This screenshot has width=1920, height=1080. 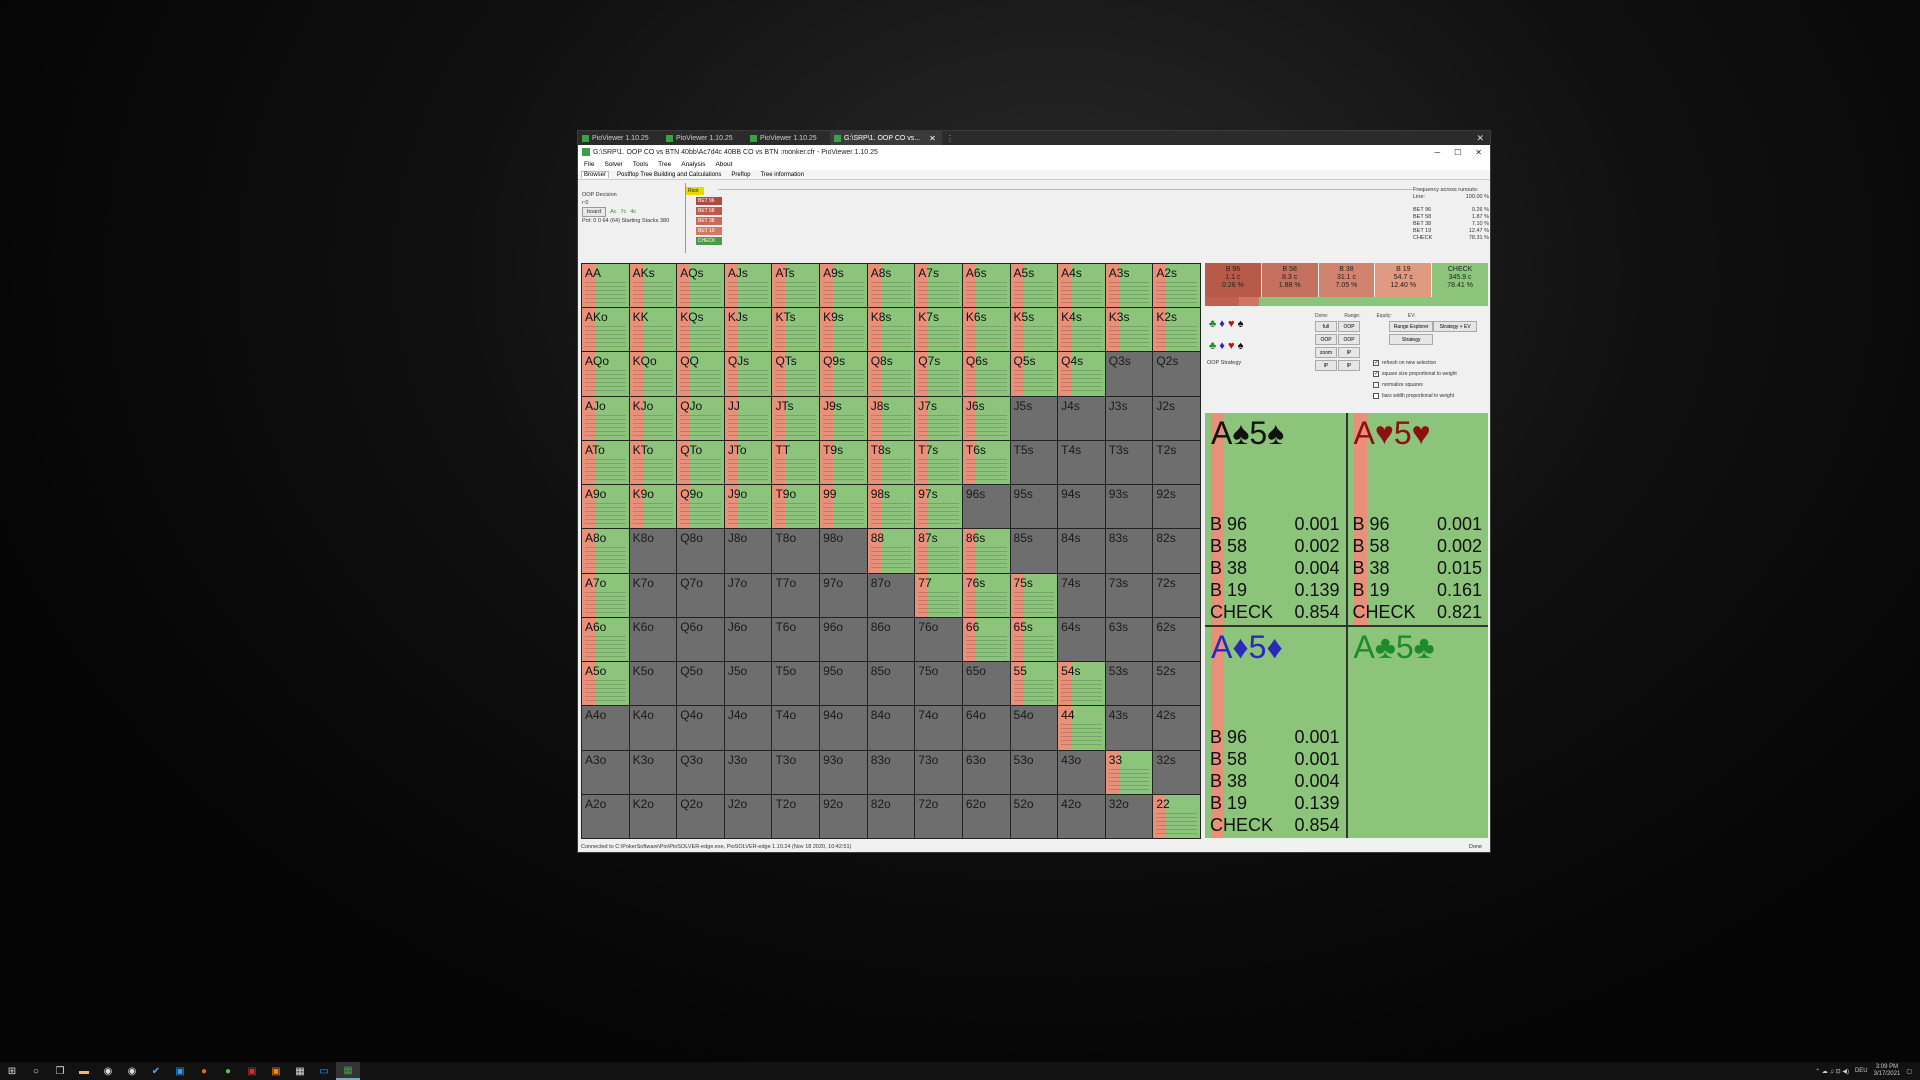 I want to click on hand-cell: T6s, so click(x=986, y=462).